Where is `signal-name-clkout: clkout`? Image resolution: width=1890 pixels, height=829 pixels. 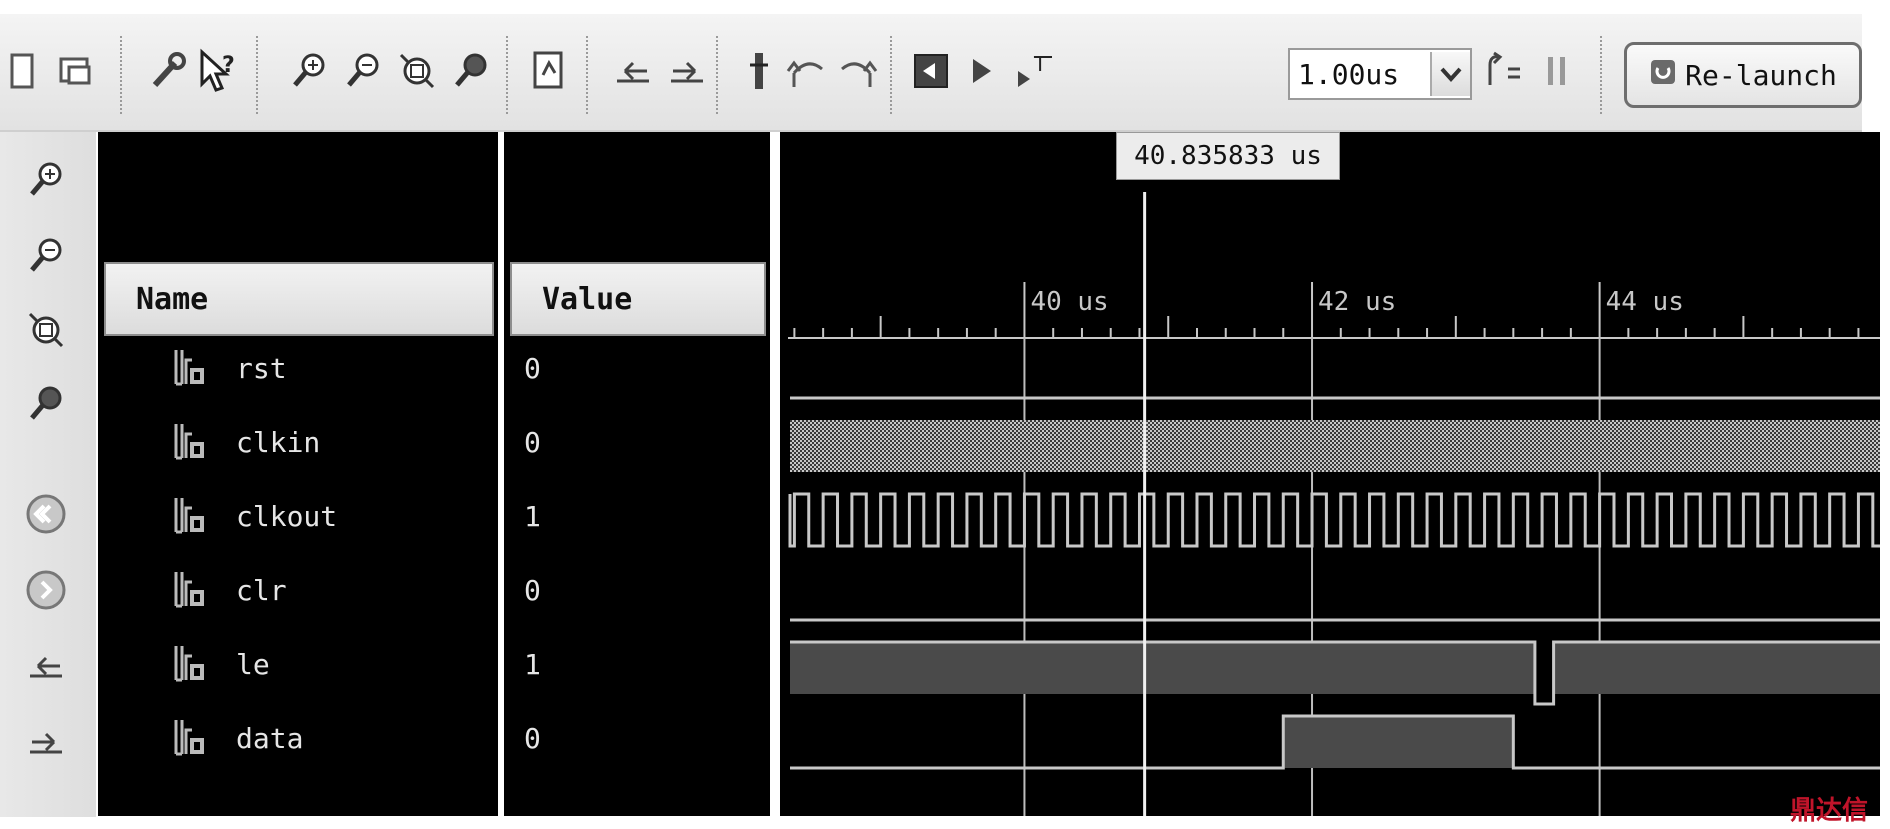 signal-name-clkout: clkout is located at coordinates (286, 516).